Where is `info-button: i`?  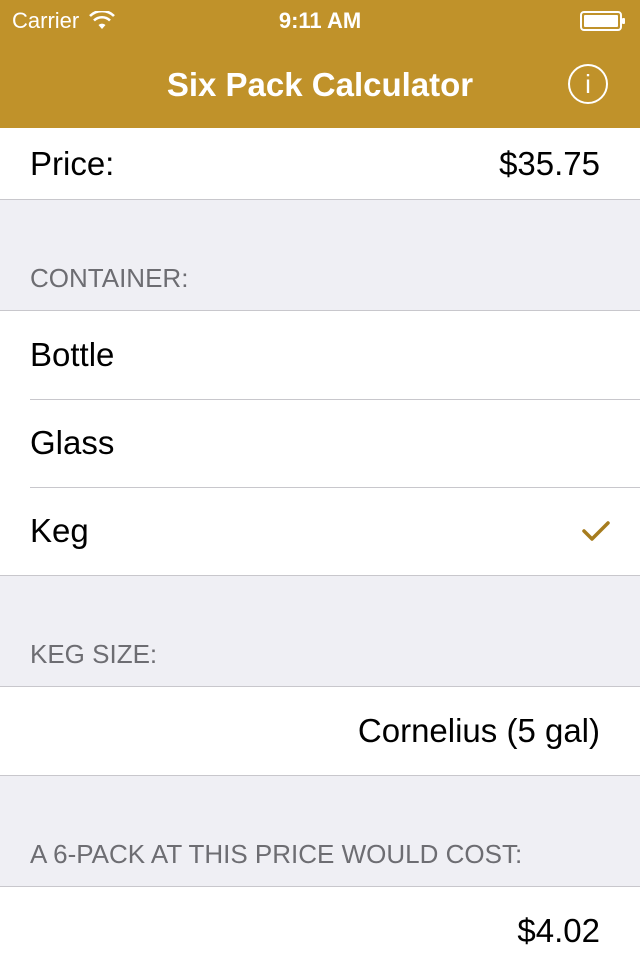
info-button: i is located at coordinates (588, 84).